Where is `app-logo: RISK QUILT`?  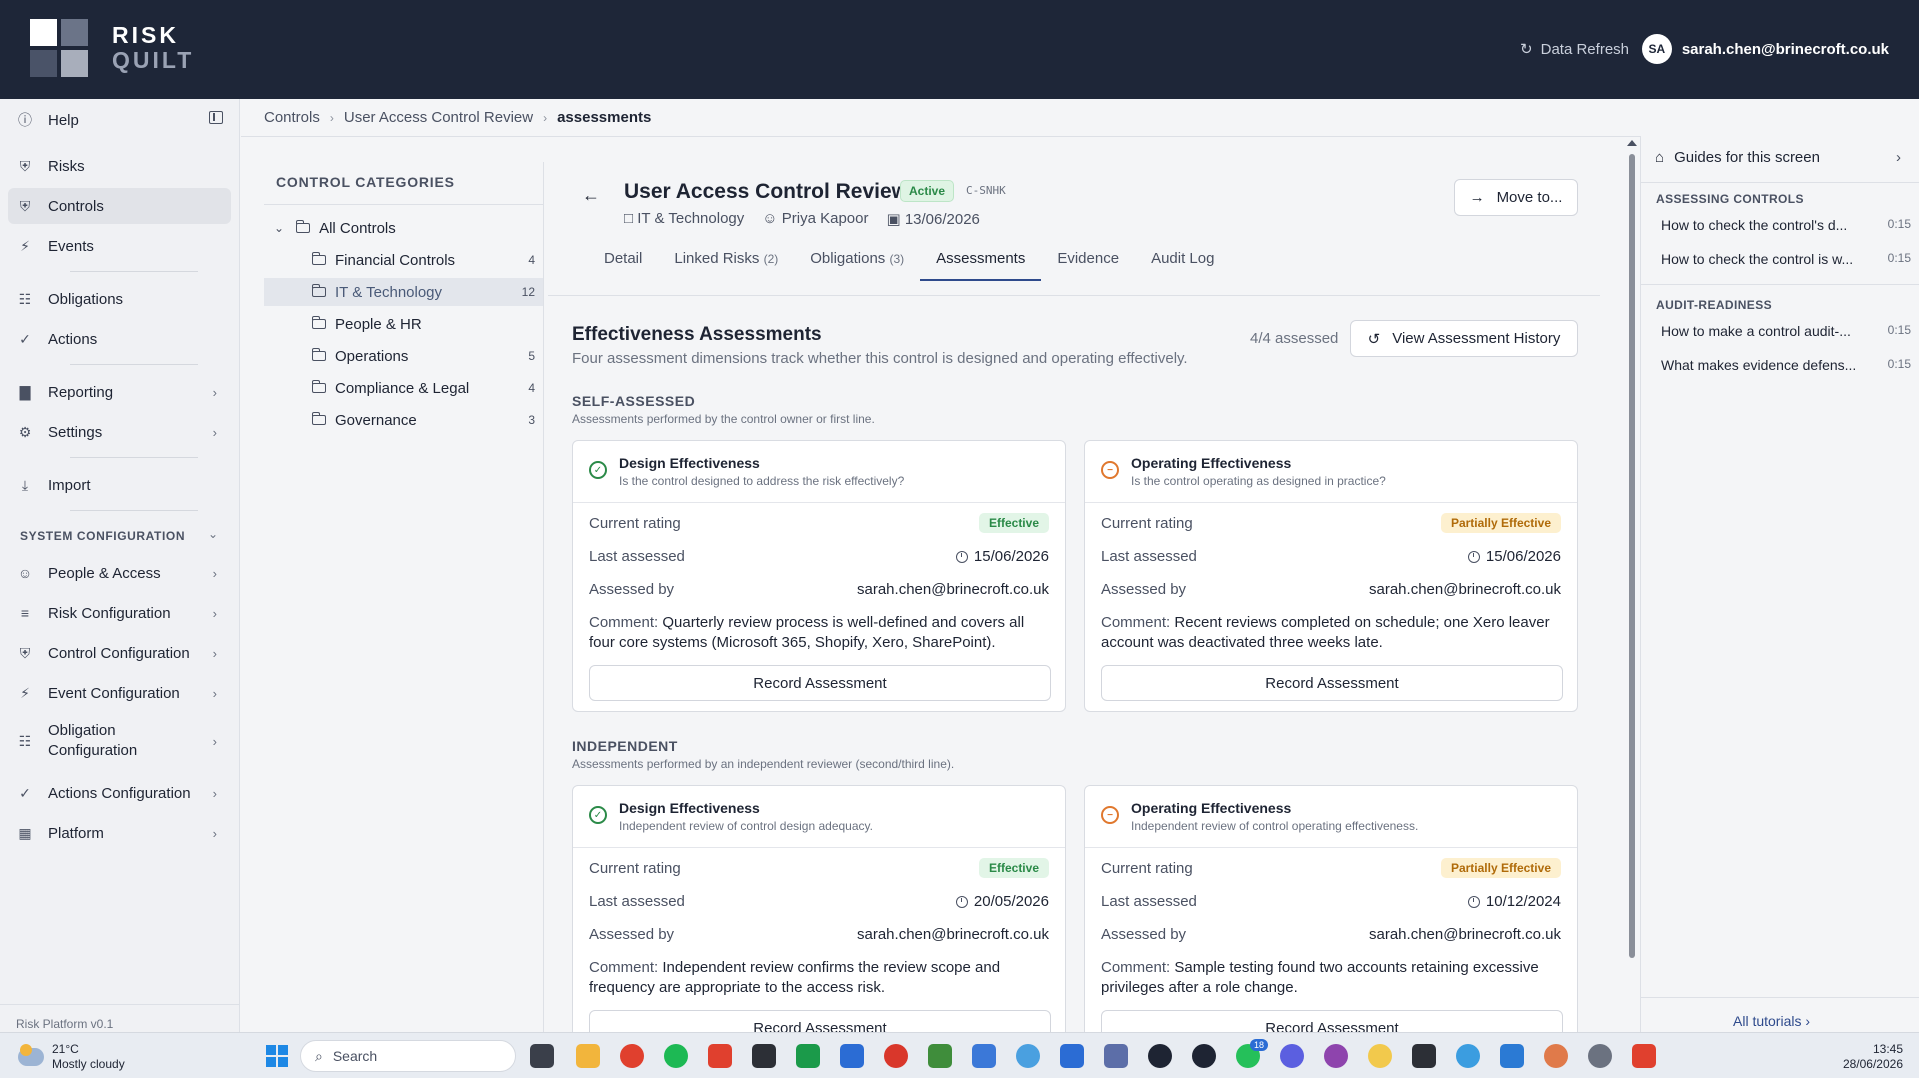
app-logo: RISK QUILT is located at coordinates (112, 48).